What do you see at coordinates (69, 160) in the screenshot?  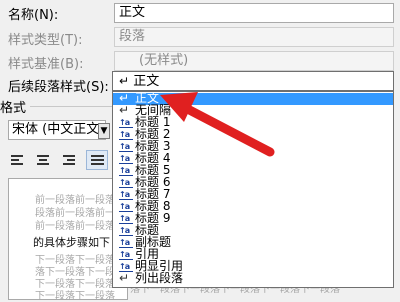 I see `align-right-icon` at bounding box center [69, 160].